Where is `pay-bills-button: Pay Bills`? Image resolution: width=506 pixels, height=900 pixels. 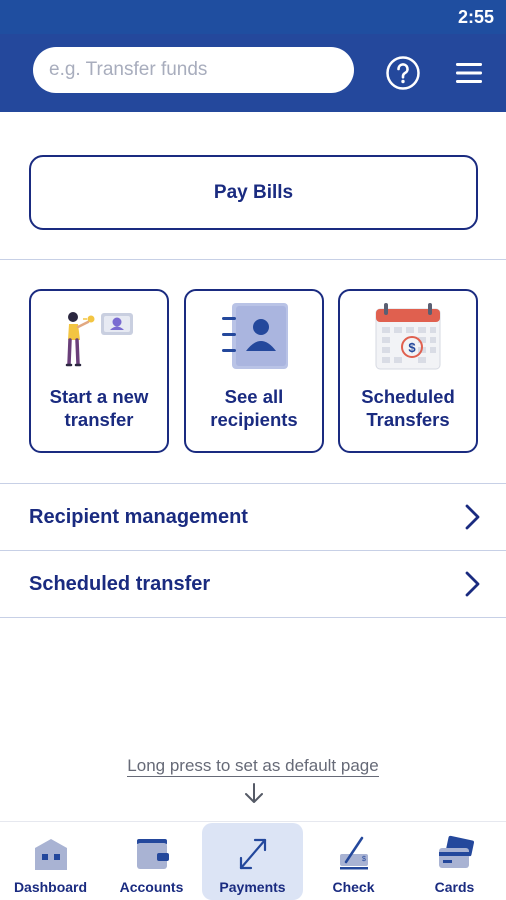 pay-bills-button: Pay Bills is located at coordinates (253, 192).